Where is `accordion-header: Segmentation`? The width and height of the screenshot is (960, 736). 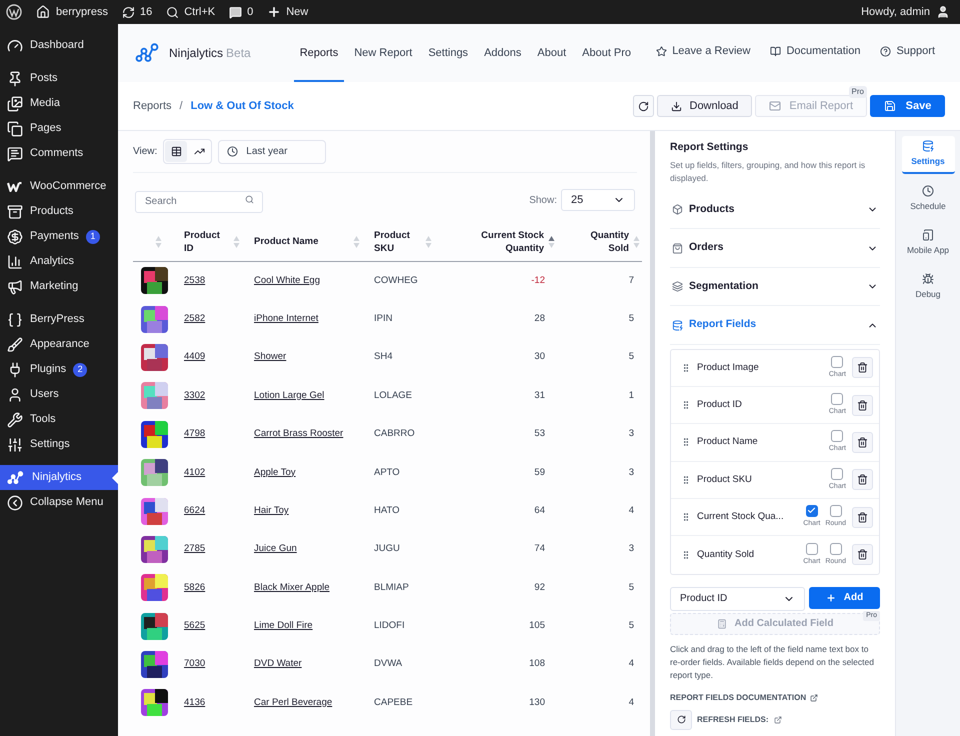
accordion-header: Segmentation is located at coordinates (775, 287).